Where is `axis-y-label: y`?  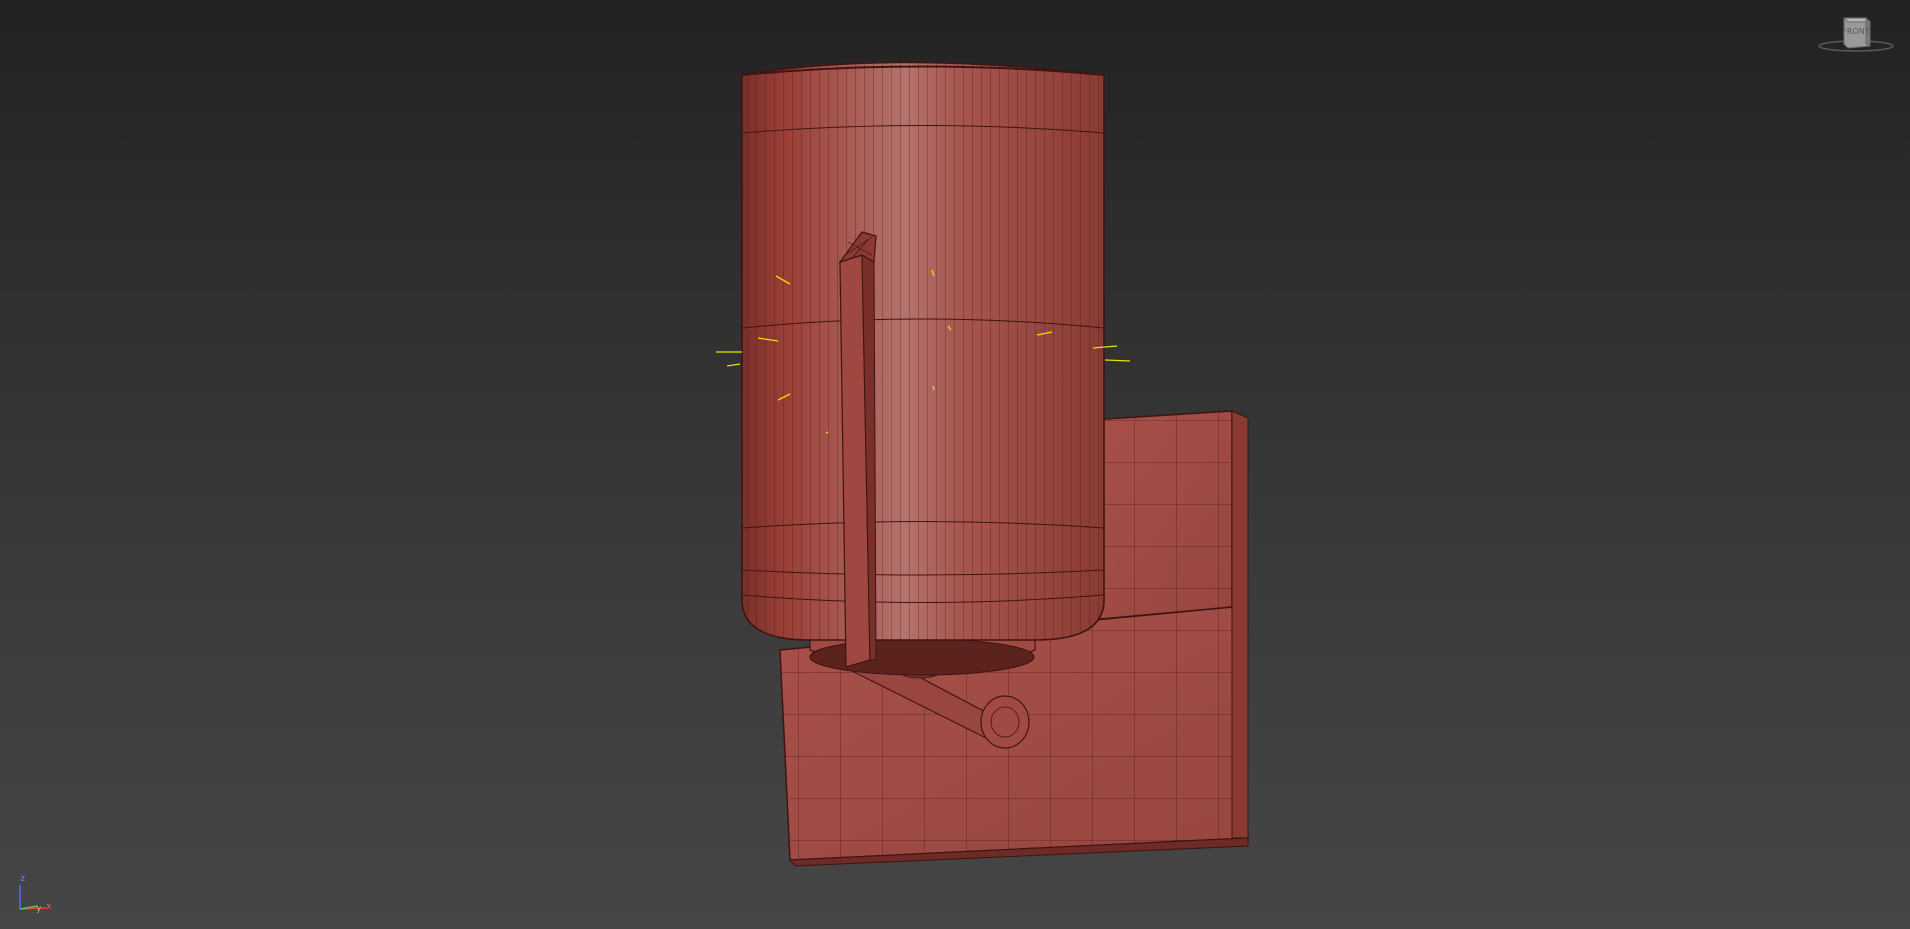
axis-y-label: y is located at coordinates (39, 909).